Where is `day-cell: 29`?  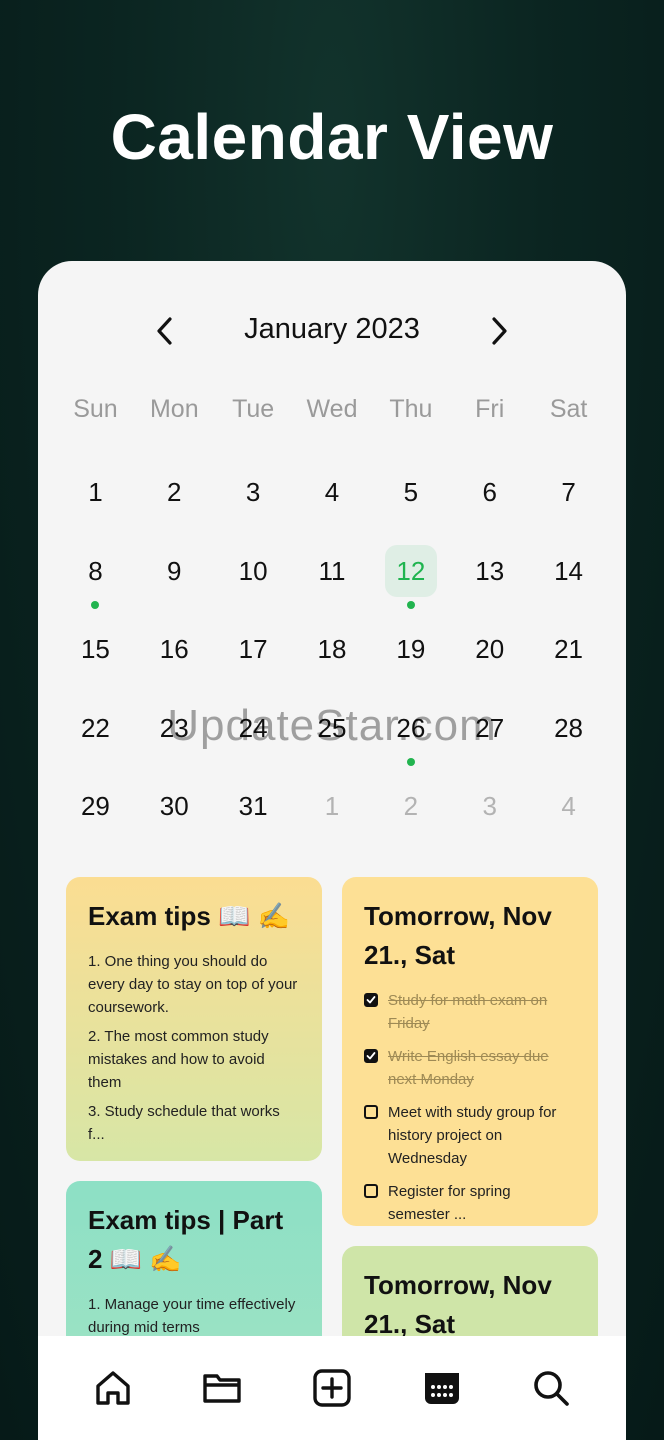 day-cell: 29 is located at coordinates (95, 819).